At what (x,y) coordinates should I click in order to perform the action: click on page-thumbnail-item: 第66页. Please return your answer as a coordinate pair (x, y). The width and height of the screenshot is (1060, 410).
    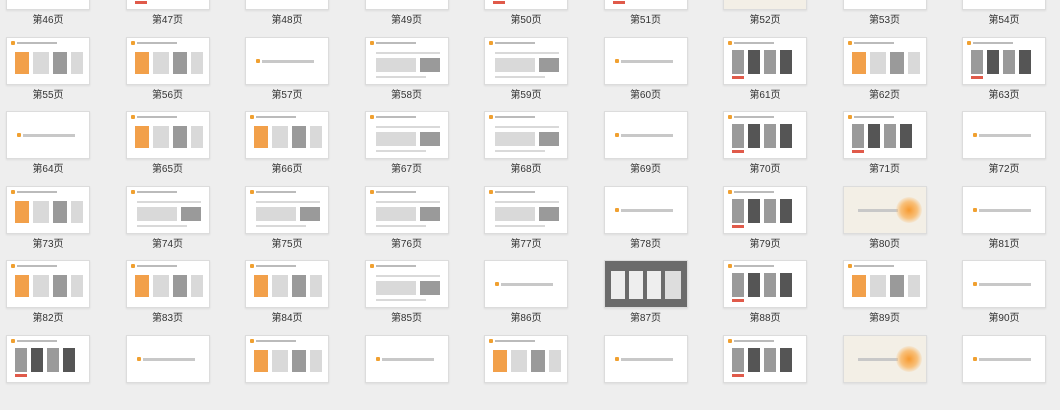
    Looking at the image, I should click on (287, 148).